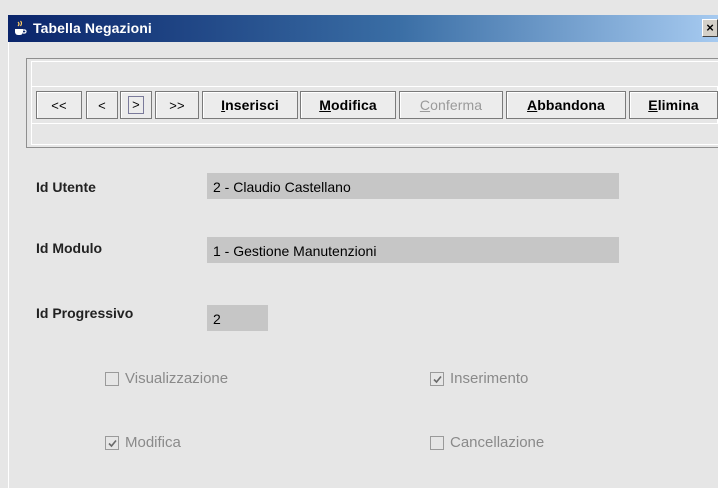  What do you see at coordinates (437, 442) in the screenshot?
I see `cancellazione-box` at bounding box center [437, 442].